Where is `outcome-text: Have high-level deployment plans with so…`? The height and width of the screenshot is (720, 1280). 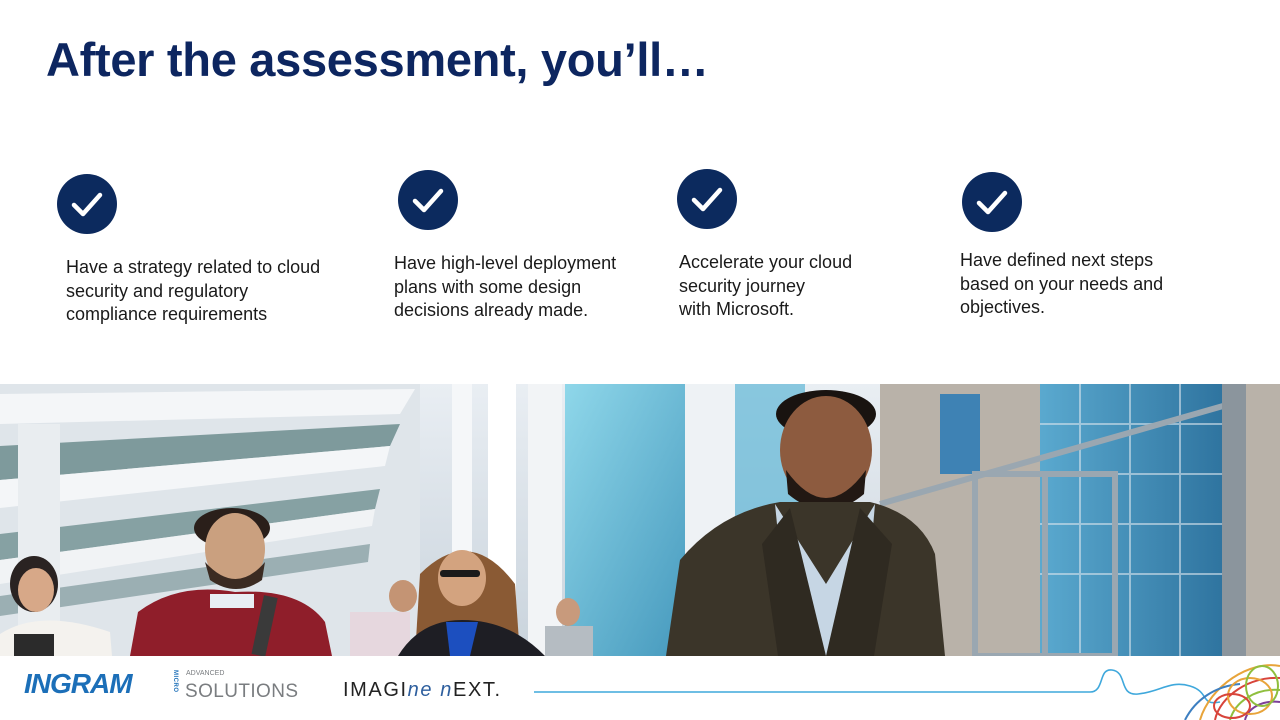
outcome-text: Have high-level deployment plans with so… is located at coordinates (505, 286).